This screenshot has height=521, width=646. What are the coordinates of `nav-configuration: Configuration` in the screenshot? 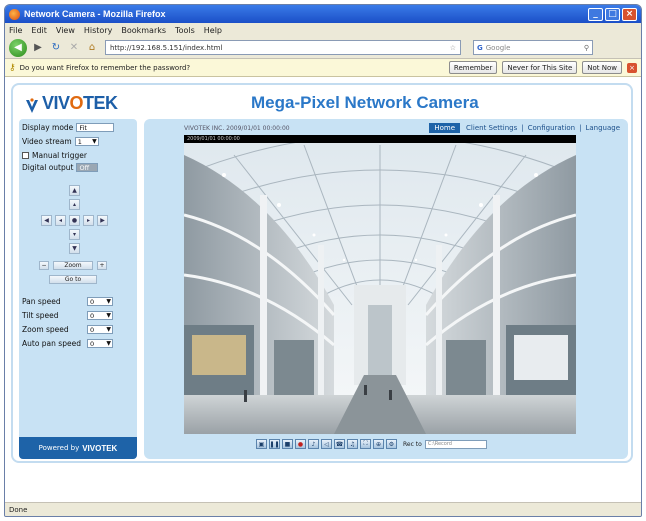 It's located at (551, 128).